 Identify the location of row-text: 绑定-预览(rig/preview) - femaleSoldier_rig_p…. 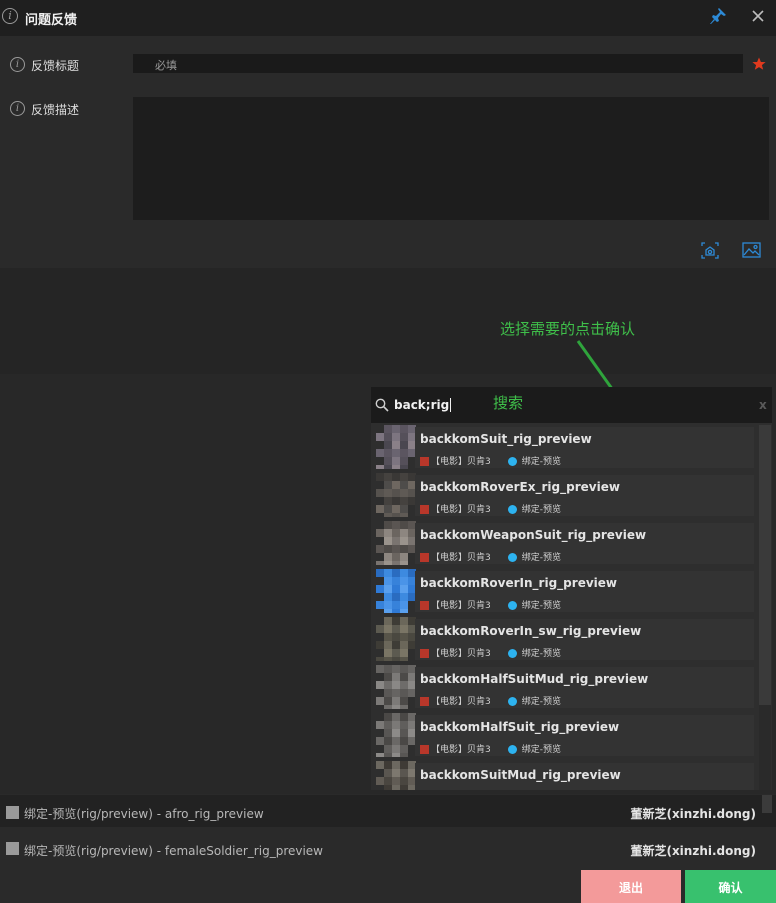
(173, 851).